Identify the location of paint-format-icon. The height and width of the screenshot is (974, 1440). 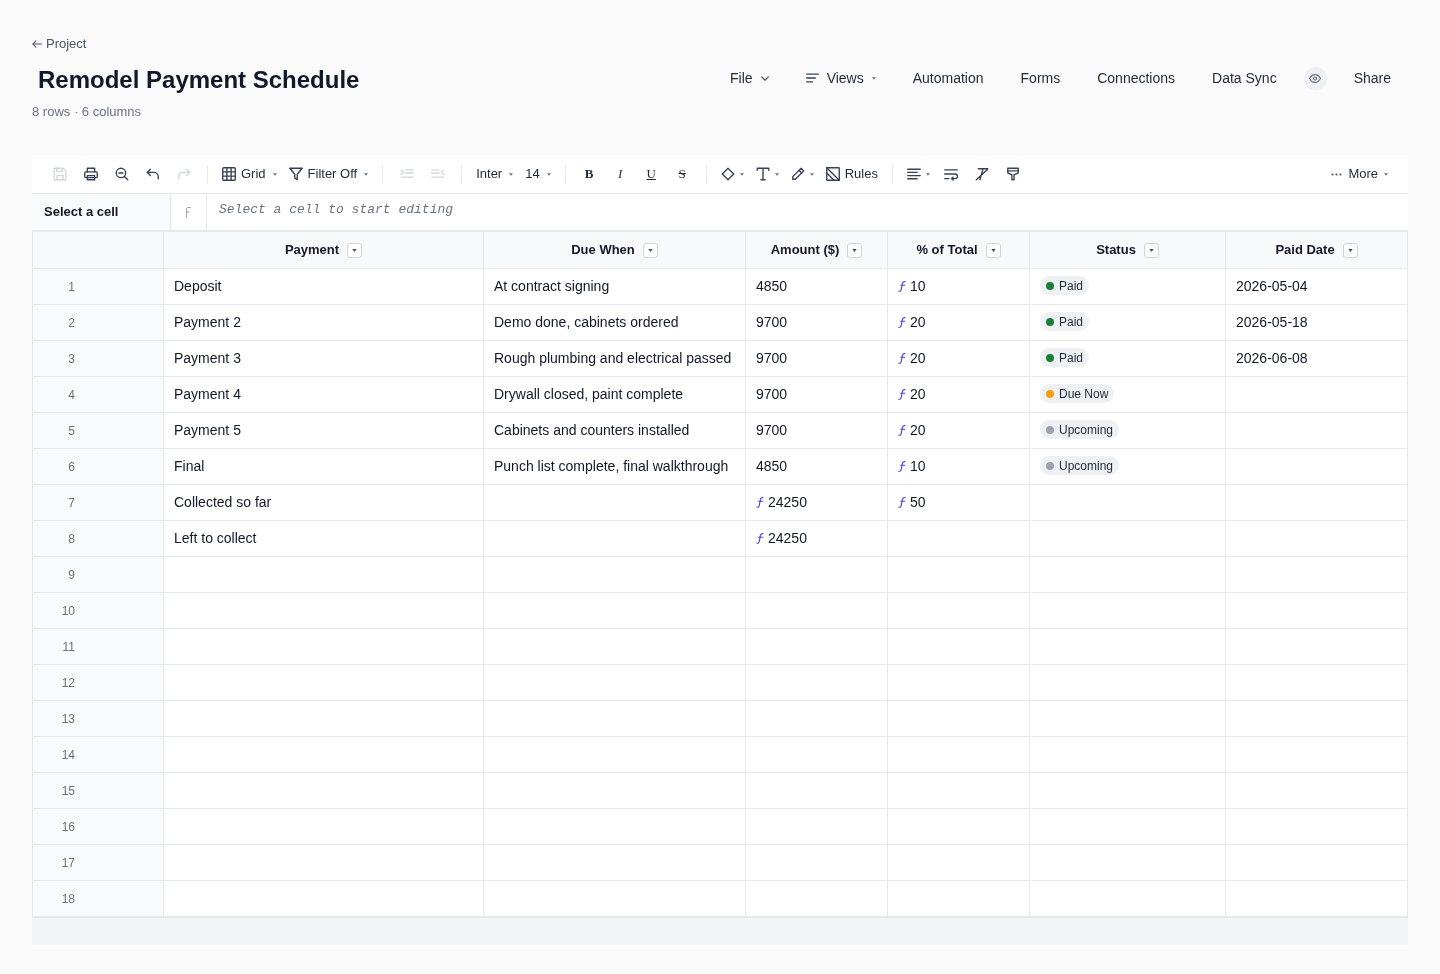
(1013, 174).